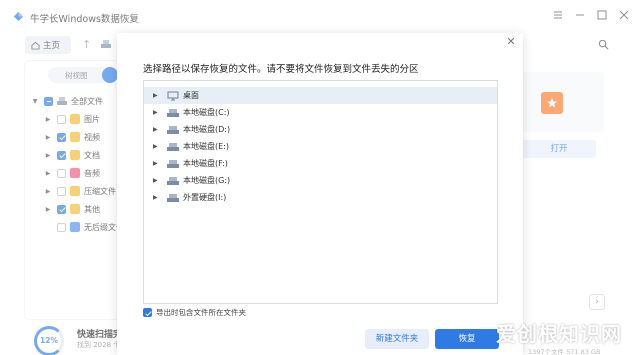 This screenshot has width=640, height=355. I want to click on close-icon: ✕, so click(511, 41).